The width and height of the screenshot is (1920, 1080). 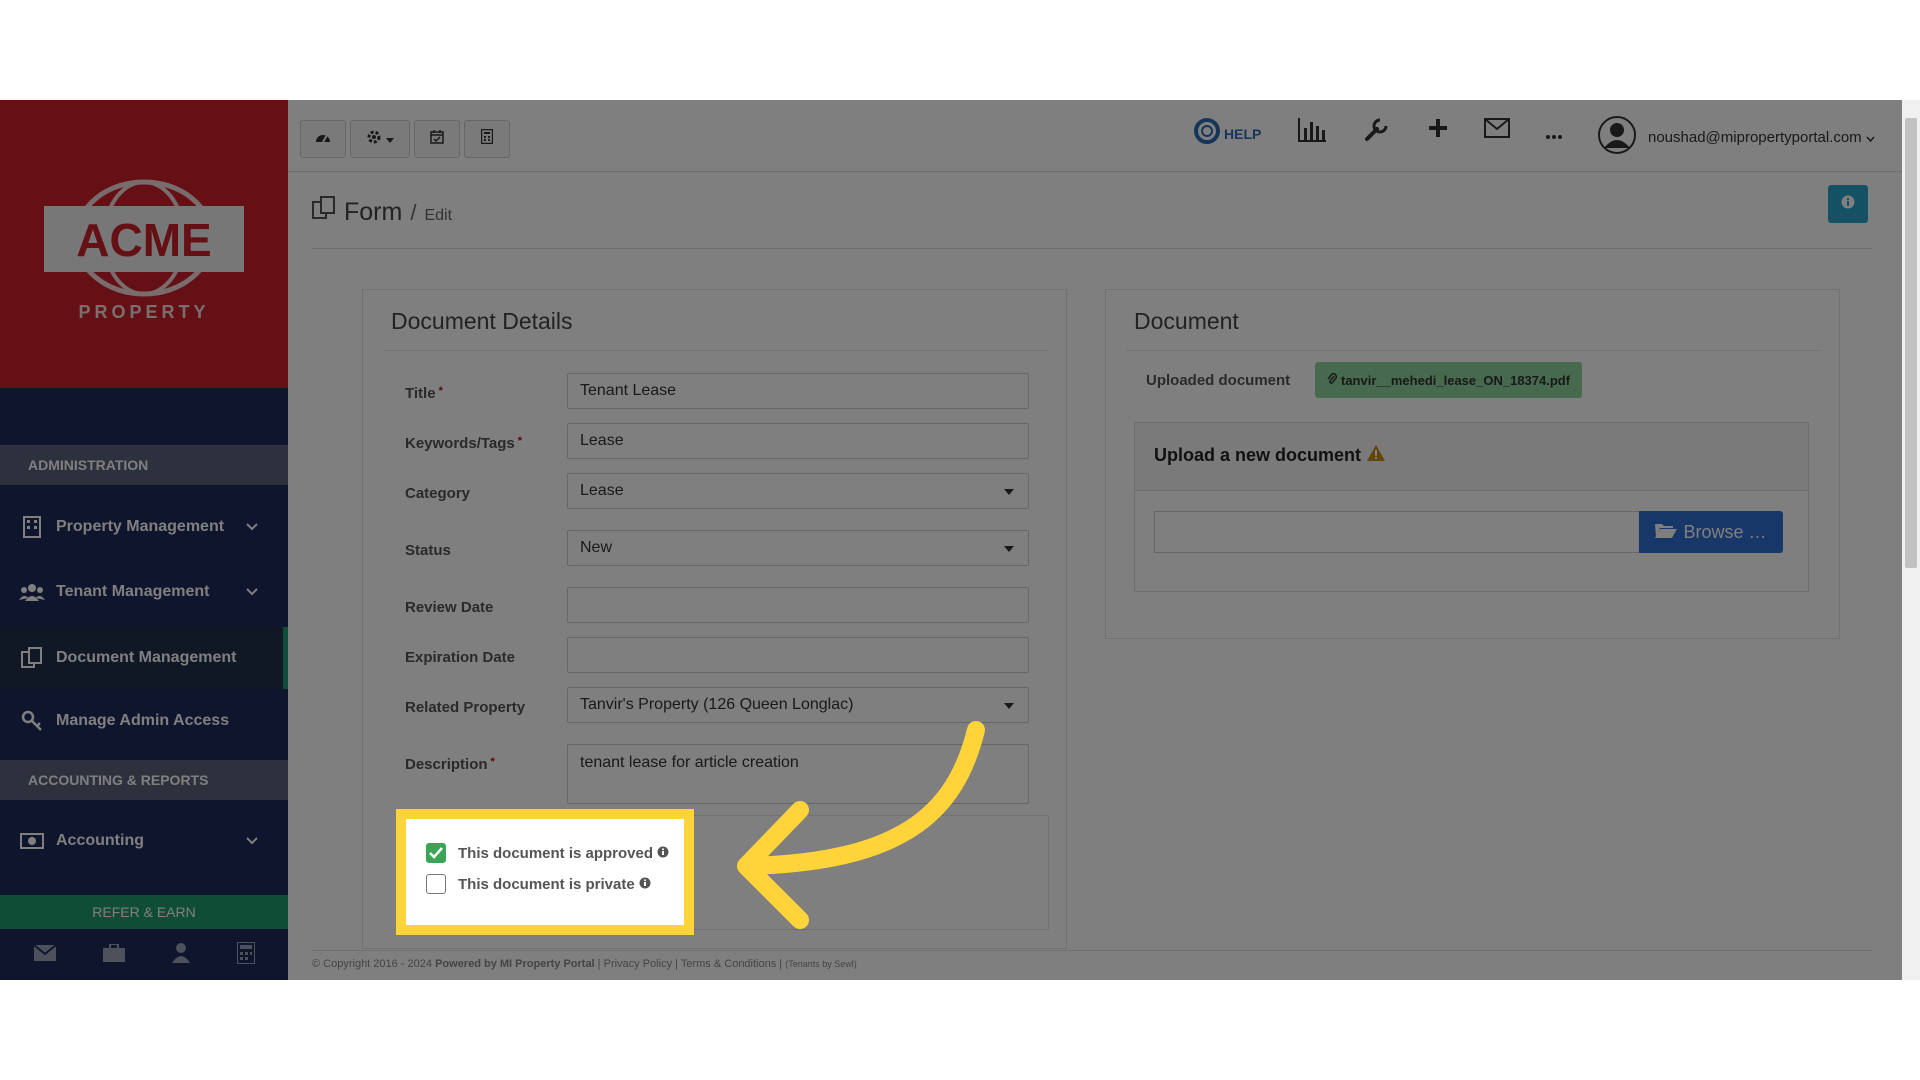 What do you see at coordinates (133, 591) in the screenshot?
I see `sidebar-item-label: Tenant Management` at bounding box center [133, 591].